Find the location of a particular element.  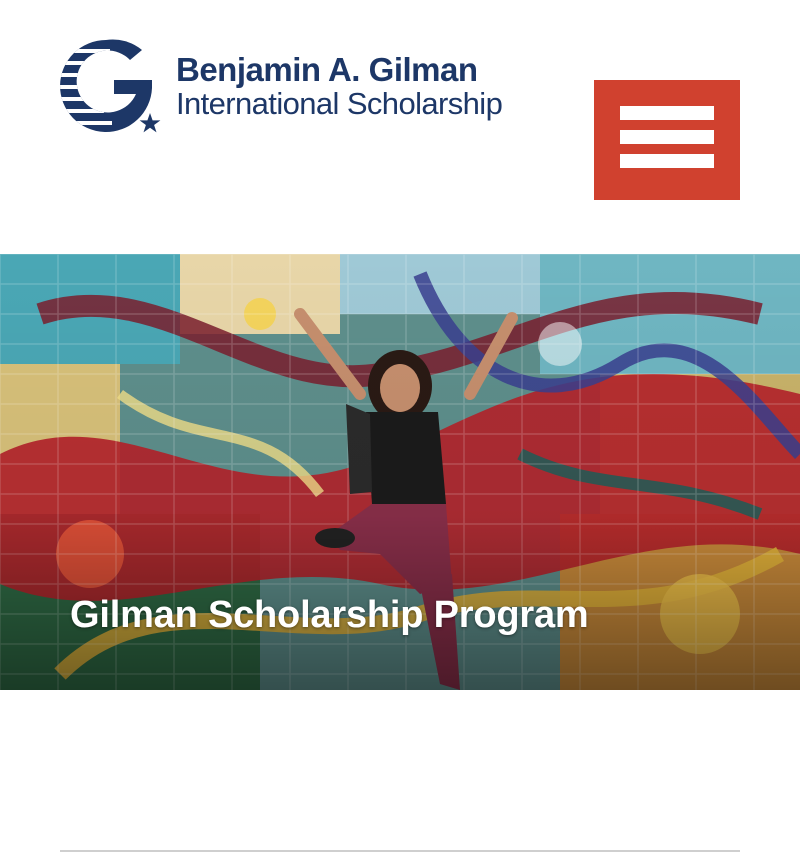

menu-button is located at coordinates (667, 140).